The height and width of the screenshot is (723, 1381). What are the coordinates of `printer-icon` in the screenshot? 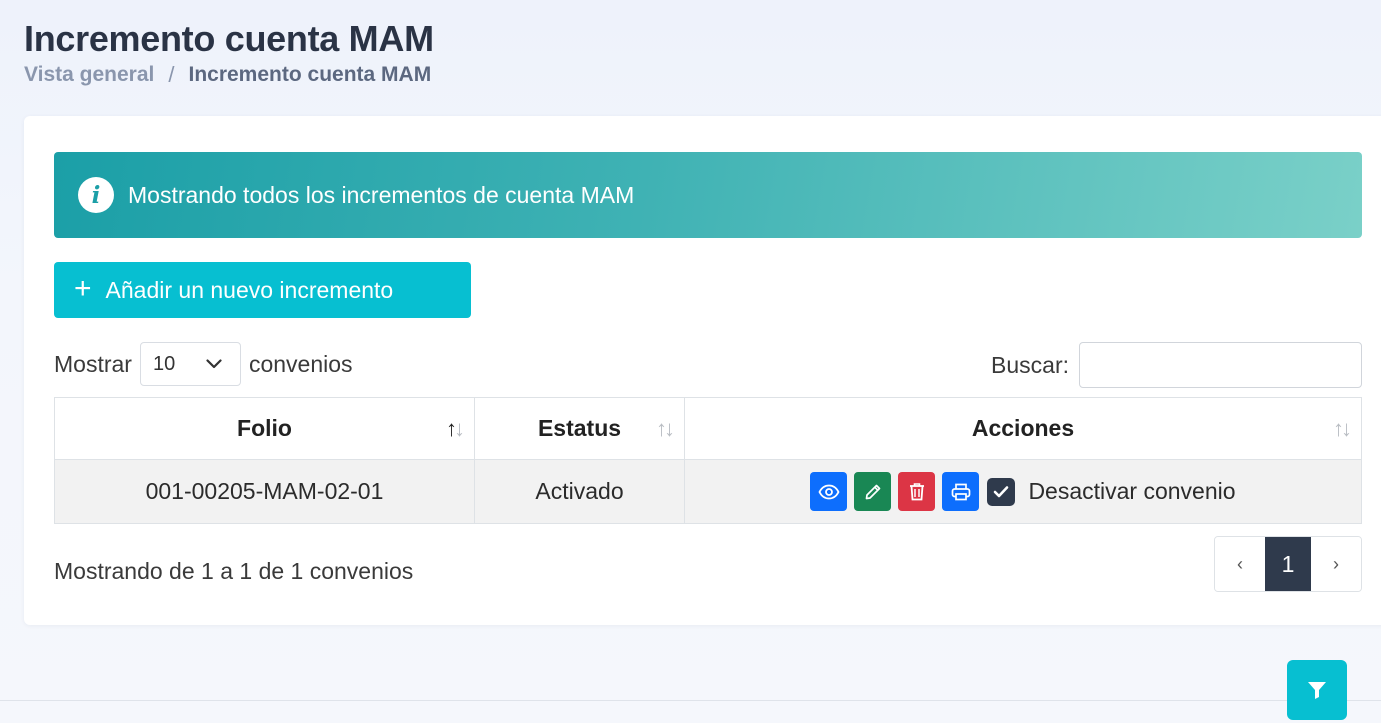 It's located at (961, 491).